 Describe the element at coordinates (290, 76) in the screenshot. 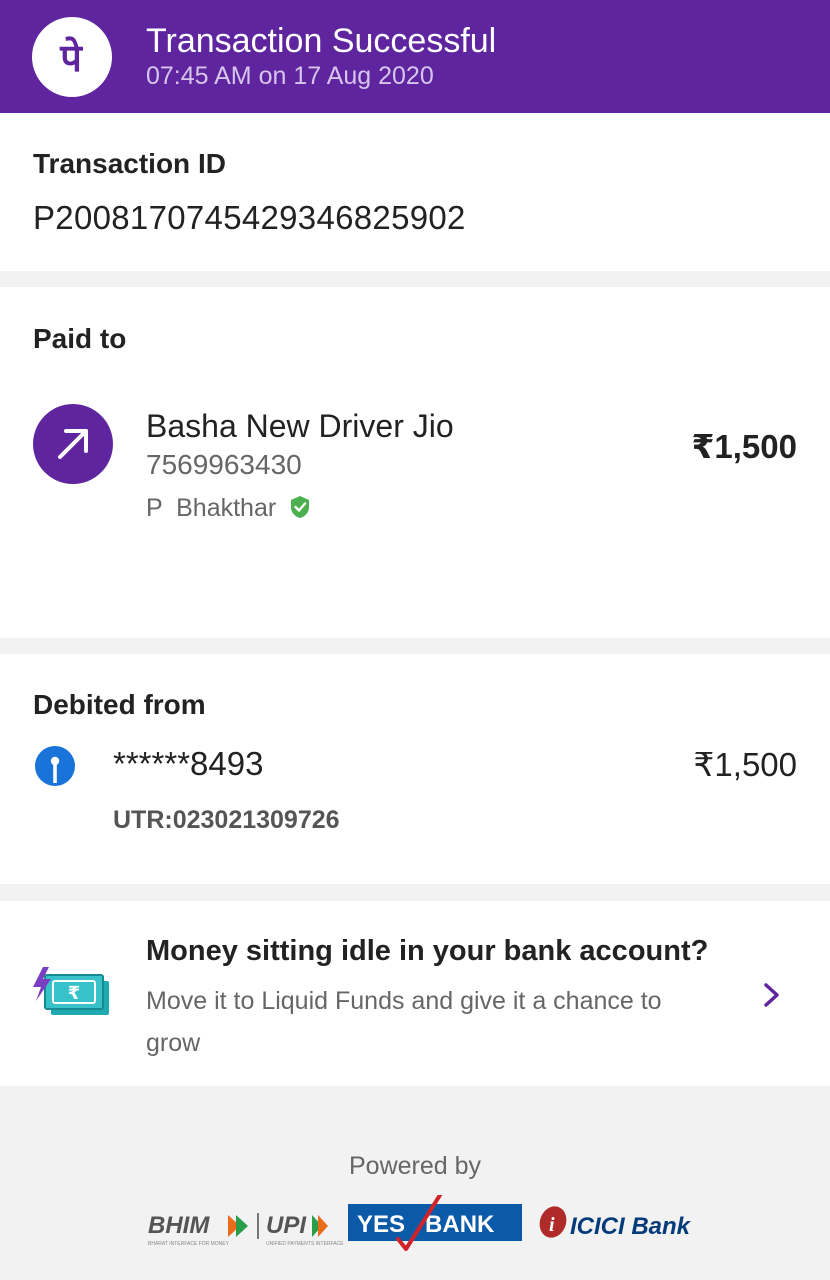

I see `status-timestamp: 07:45 AM on 17 Aug 2020` at that location.